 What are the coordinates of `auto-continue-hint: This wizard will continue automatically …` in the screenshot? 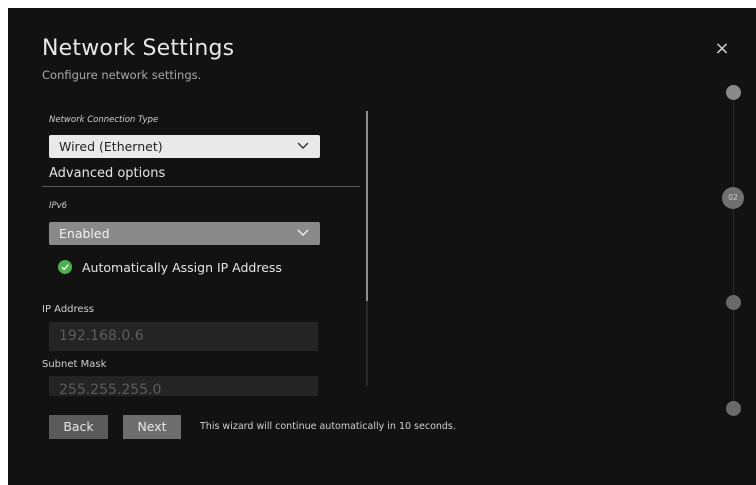 It's located at (328, 426).